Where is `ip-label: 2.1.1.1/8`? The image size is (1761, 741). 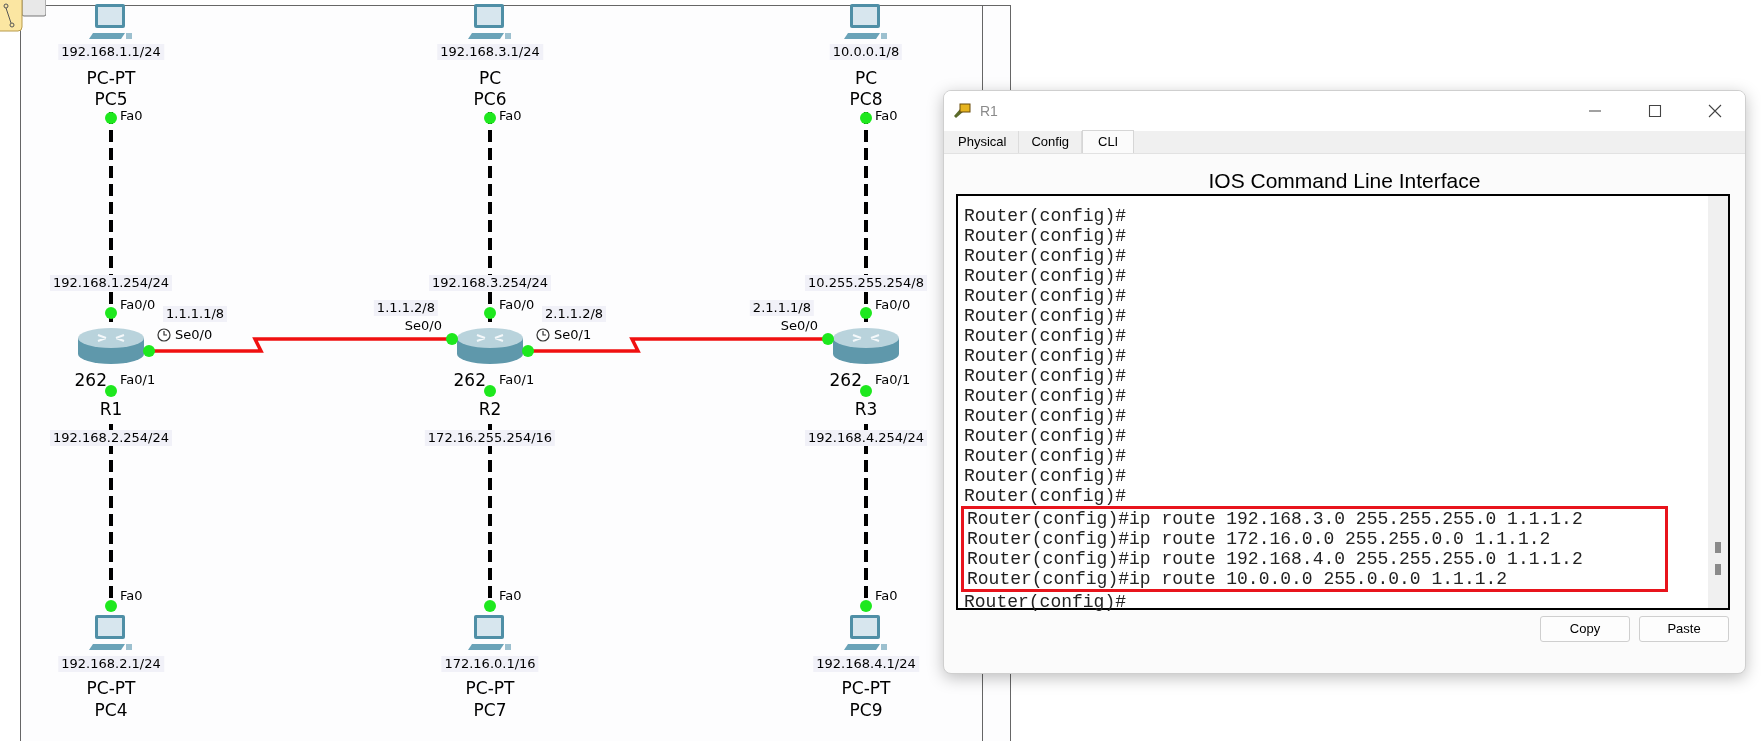
ip-label: 2.1.1.1/8 is located at coordinates (781, 308).